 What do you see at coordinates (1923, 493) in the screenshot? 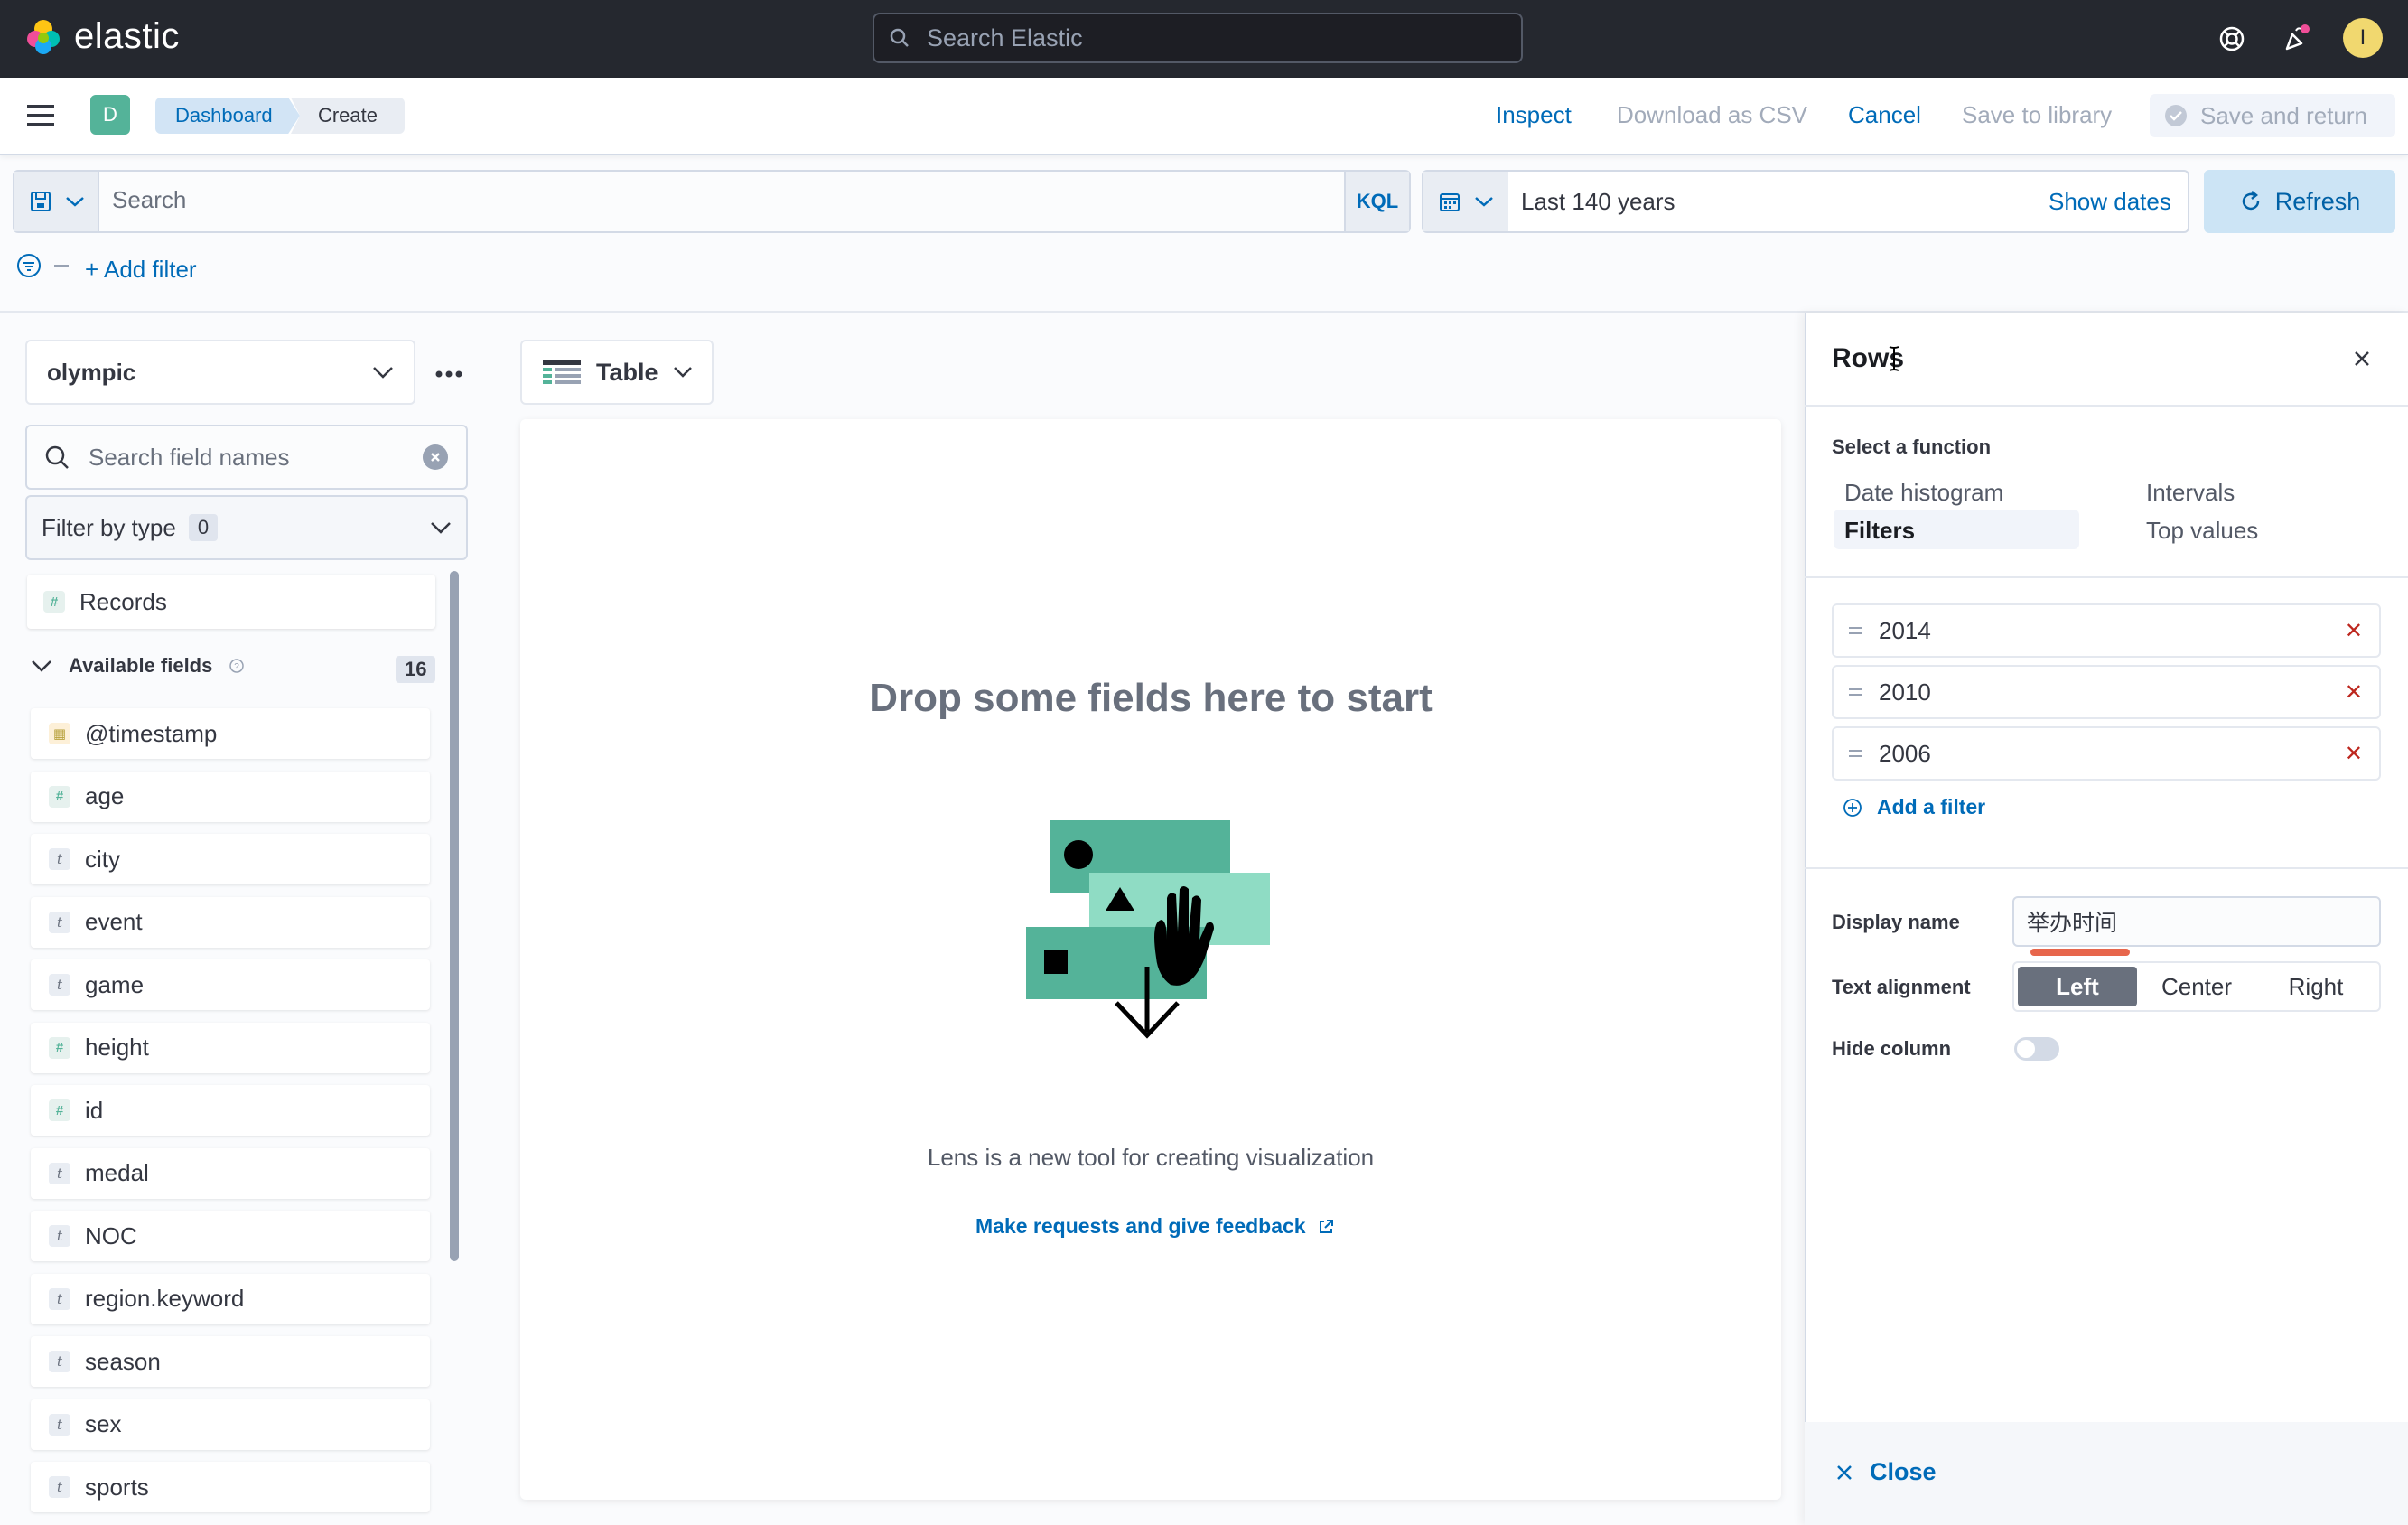
I see `function-date-histogram: Date histogram` at bounding box center [1923, 493].